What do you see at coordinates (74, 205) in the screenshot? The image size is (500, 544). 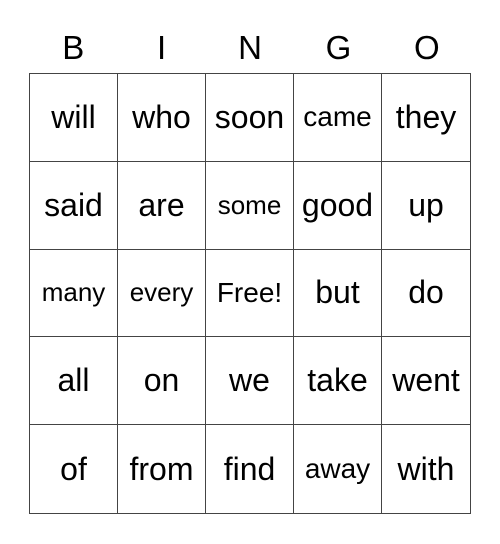 I see `bingo-cell: said` at bounding box center [74, 205].